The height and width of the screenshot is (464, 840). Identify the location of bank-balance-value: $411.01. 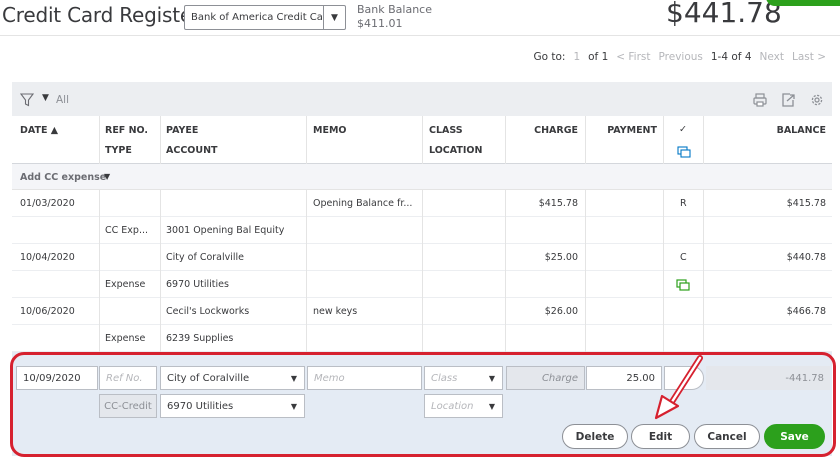
(380, 23).